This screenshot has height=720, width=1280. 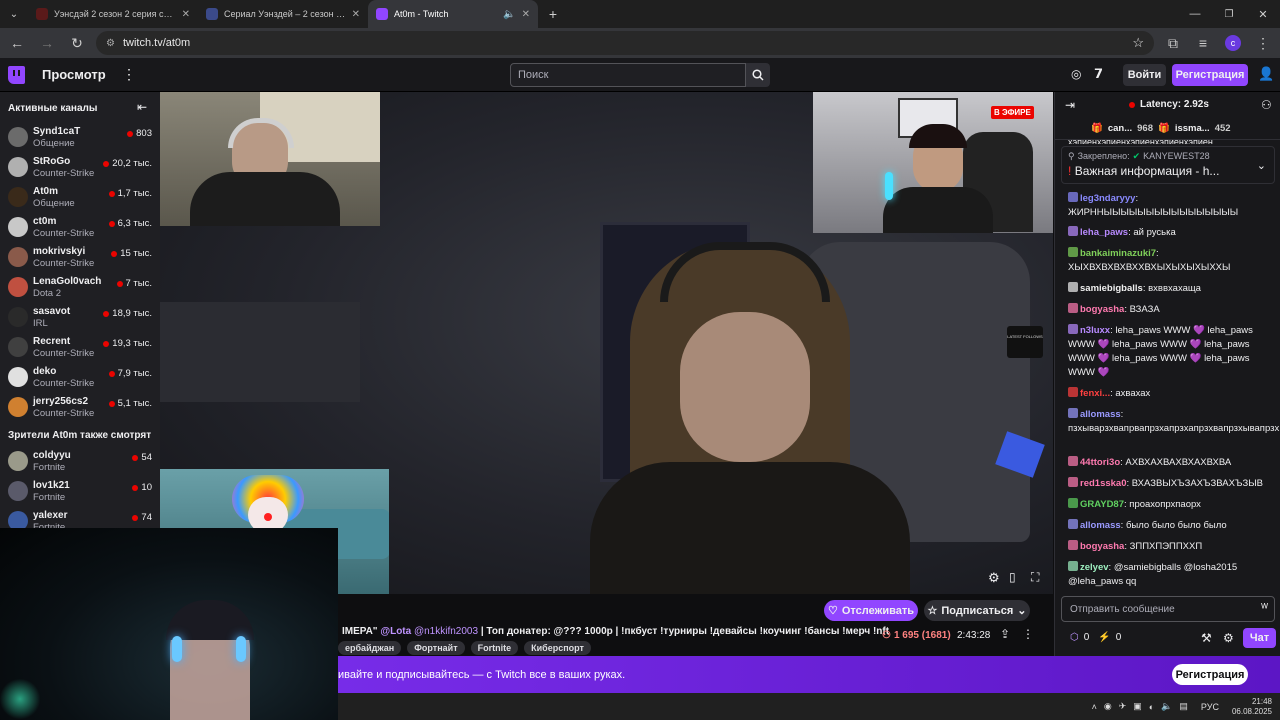 What do you see at coordinates (1012, 577) in the screenshot?
I see `theatre-mode-icon: ▯` at bounding box center [1012, 577].